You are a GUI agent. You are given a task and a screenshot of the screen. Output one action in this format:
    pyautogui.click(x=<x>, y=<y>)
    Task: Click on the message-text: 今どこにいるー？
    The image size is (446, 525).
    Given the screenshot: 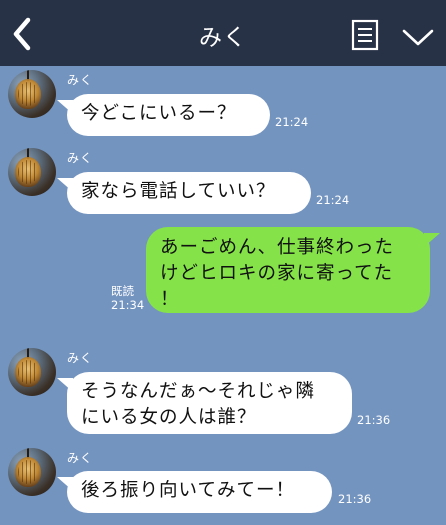 What is the action you would take?
    pyautogui.click(x=159, y=113)
    